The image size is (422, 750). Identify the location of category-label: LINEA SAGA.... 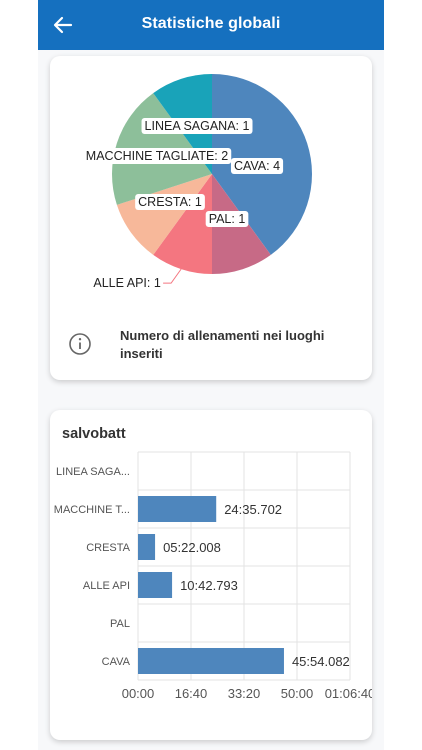
(93, 472).